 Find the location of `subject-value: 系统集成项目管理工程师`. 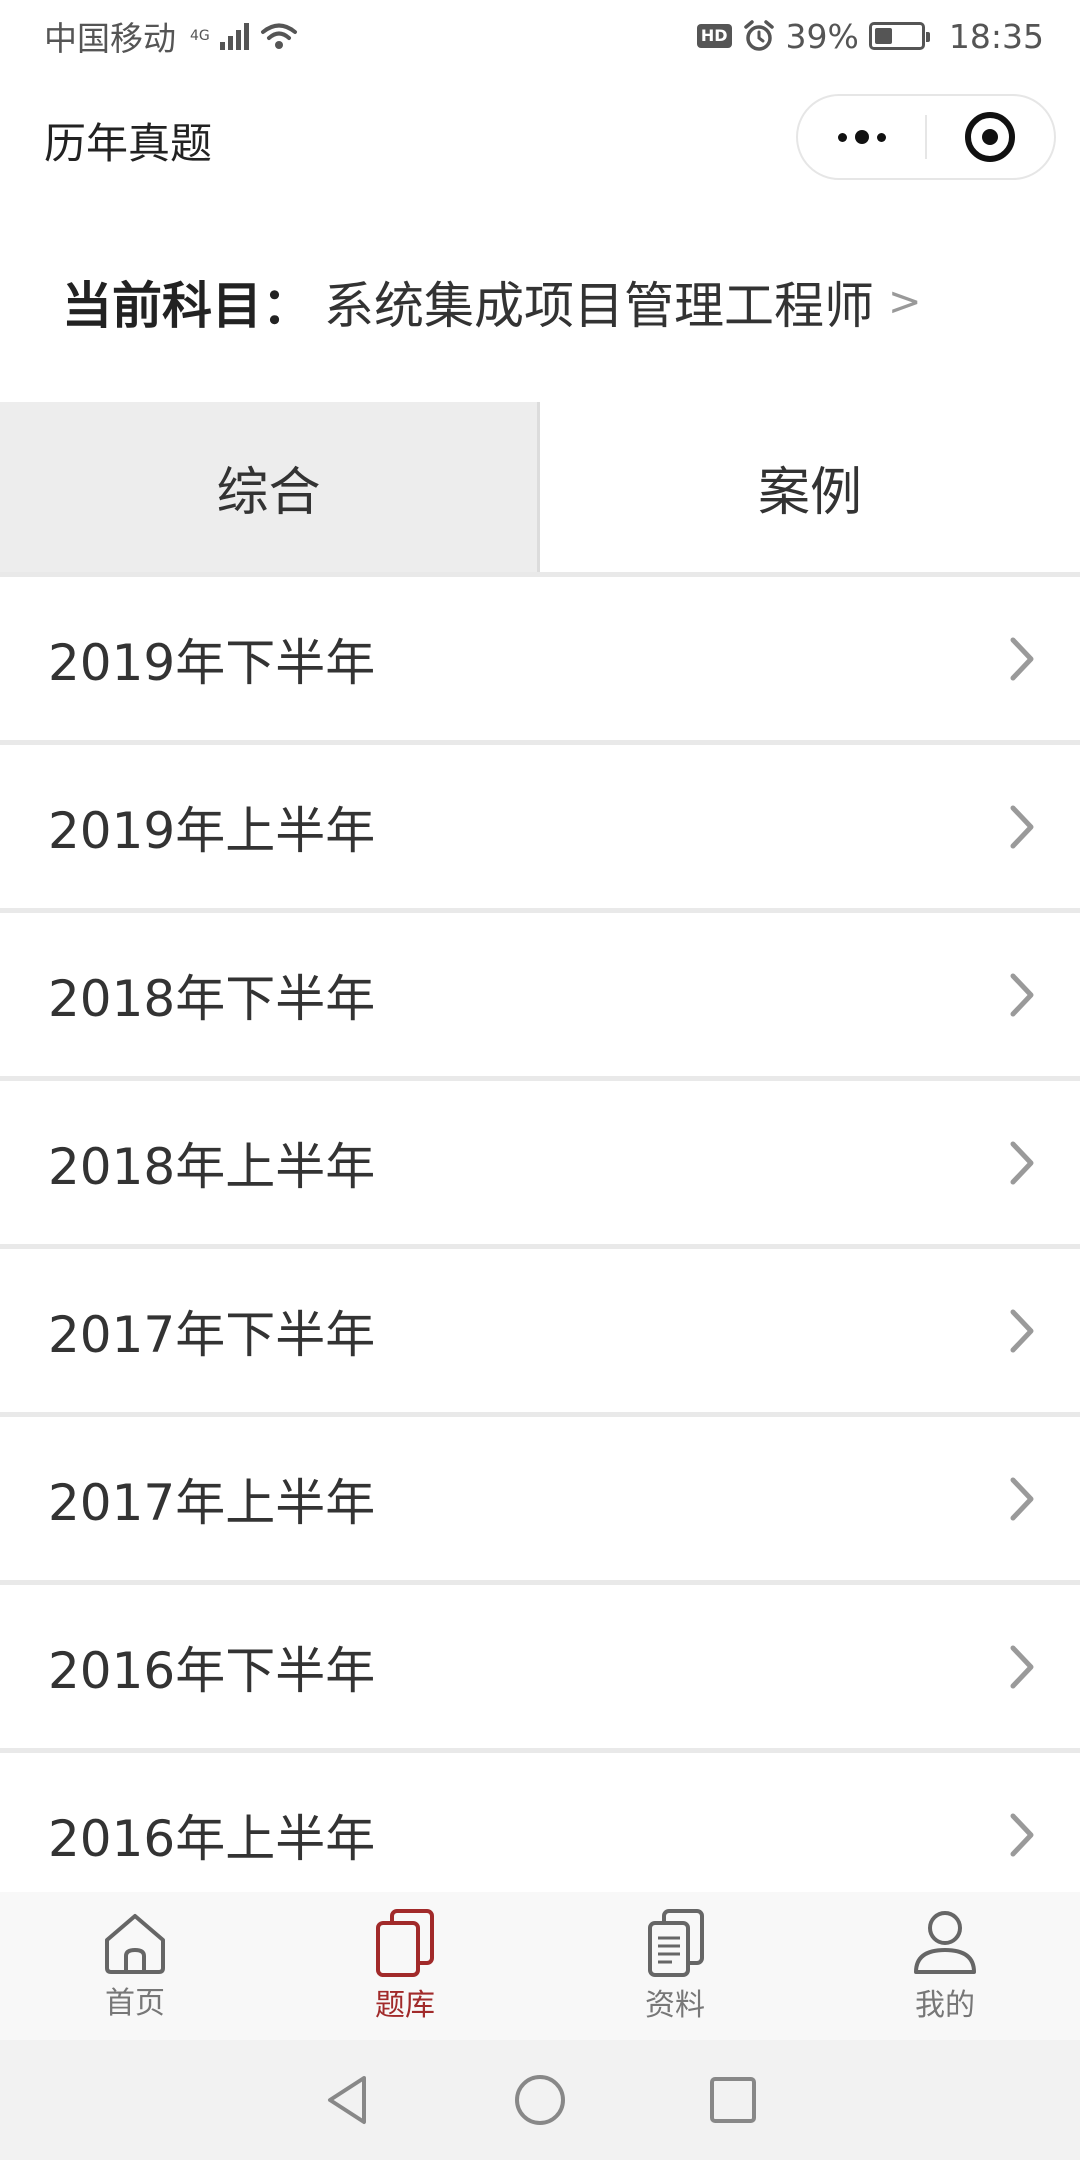

subject-value: 系统集成项目管理工程师 is located at coordinates (599, 306).